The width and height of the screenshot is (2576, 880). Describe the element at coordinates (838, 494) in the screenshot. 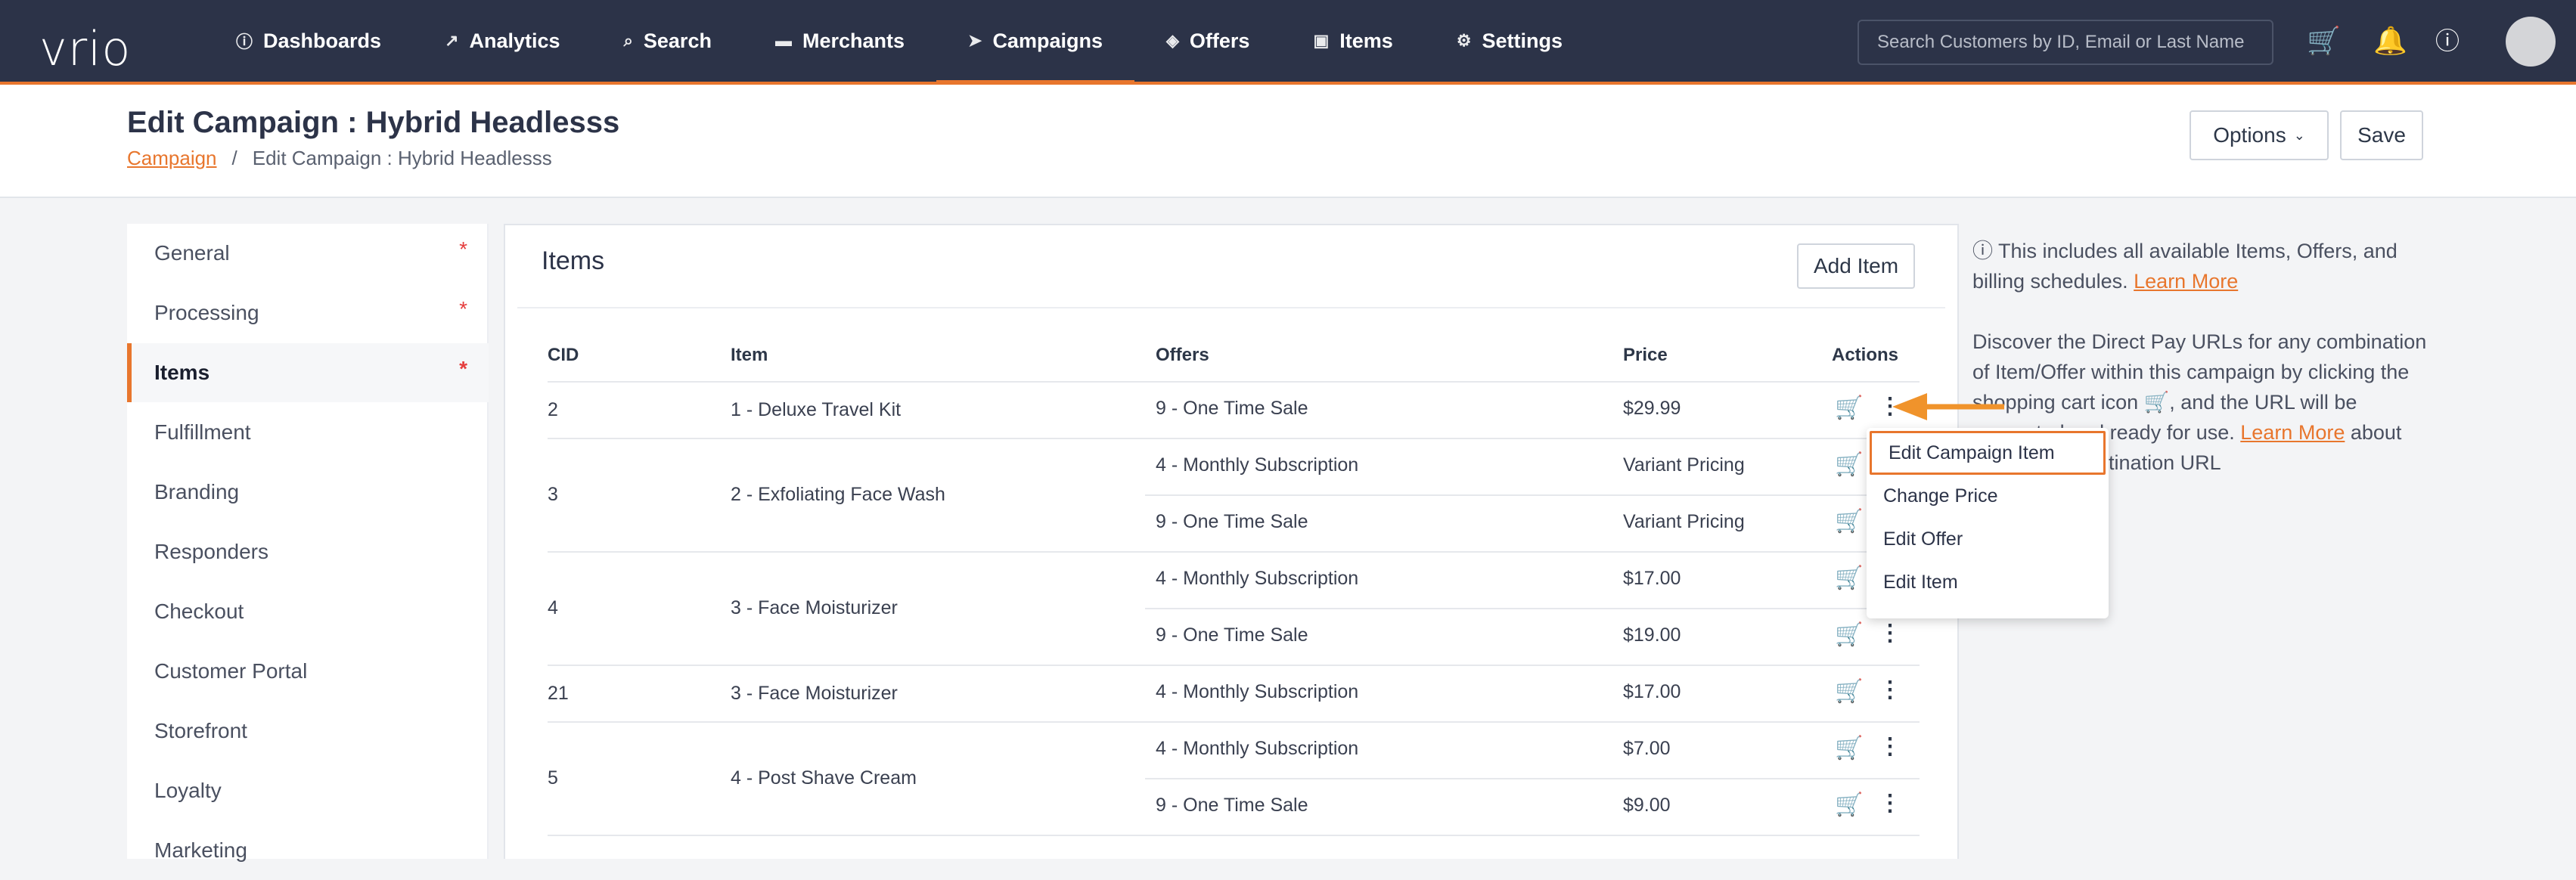

I see `item-cell: 2 - Exfoliating Face Wash` at that location.